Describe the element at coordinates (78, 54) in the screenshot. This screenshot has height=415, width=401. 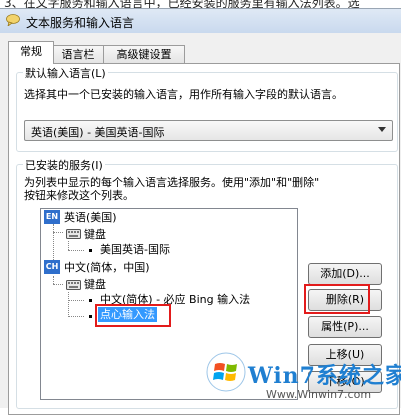
I see `tab-language-bar: 语言栏` at that location.